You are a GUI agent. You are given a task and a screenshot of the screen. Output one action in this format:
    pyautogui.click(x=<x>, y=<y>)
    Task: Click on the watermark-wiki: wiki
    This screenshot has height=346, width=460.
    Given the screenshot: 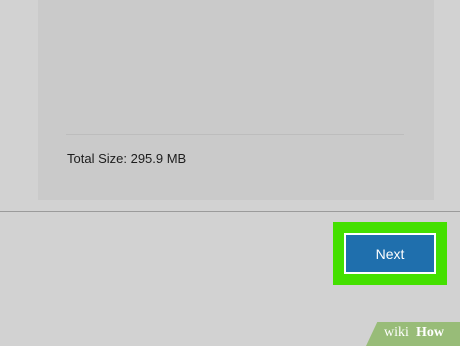 What is the action you would take?
    pyautogui.click(x=396, y=332)
    